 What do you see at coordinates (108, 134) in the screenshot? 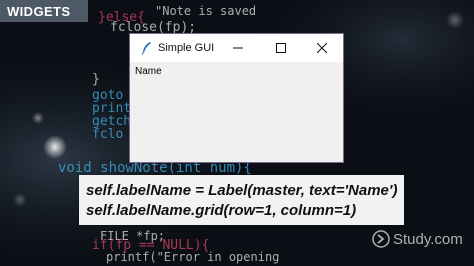
I see `code-line: fclo` at bounding box center [108, 134].